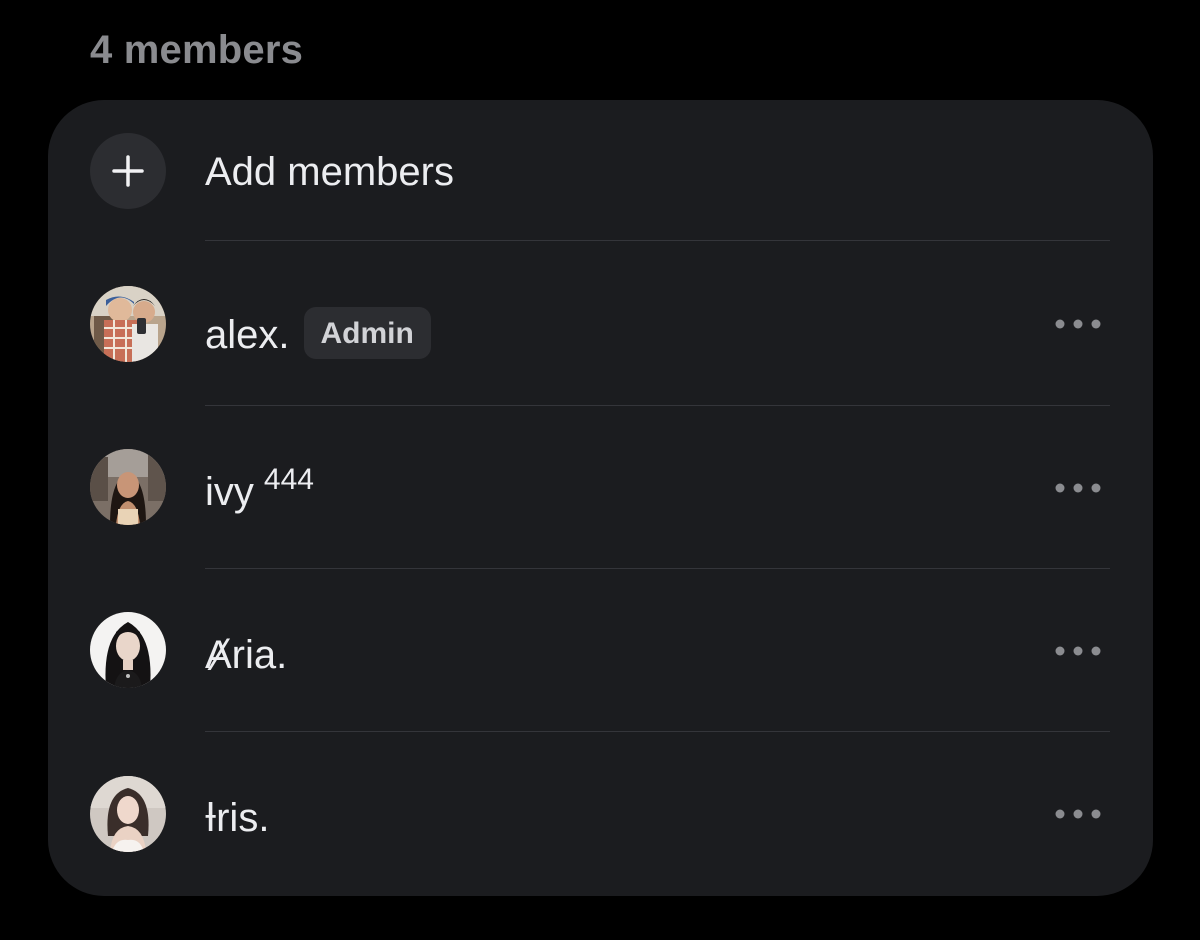 The height and width of the screenshot is (940, 1200). What do you see at coordinates (600, 481) in the screenshot?
I see `member-row-ivy: ivy 444` at bounding box center [600, 481].